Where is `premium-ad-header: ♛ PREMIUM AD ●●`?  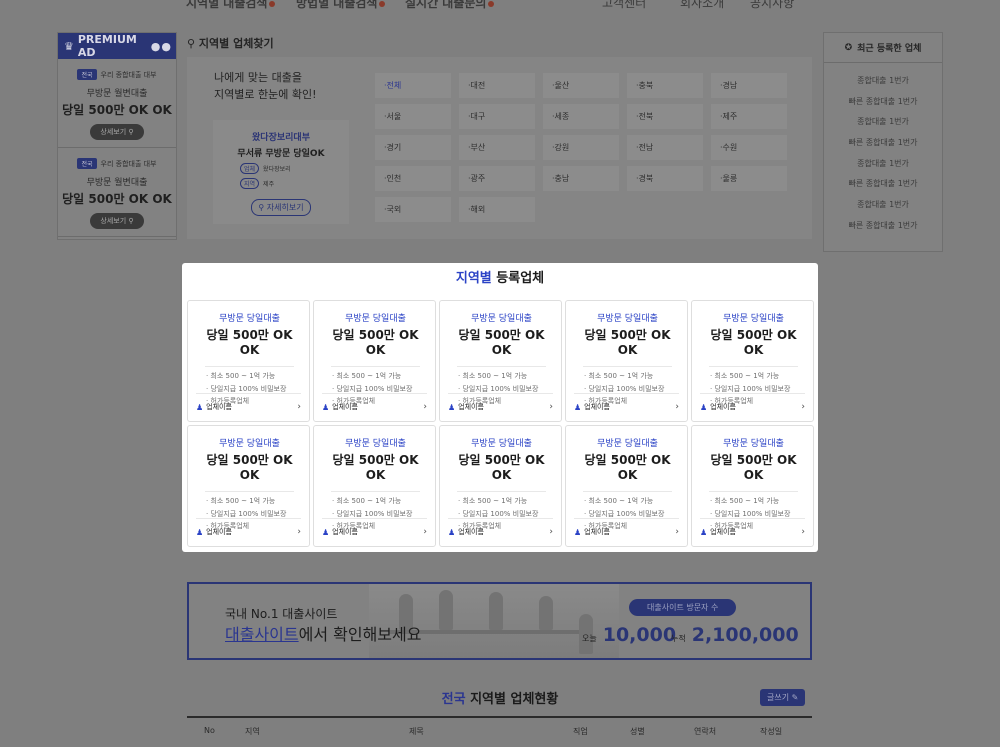
premium-ad-header: ♛ PREMIUM AD ●● is located at coordinates (117, 46).